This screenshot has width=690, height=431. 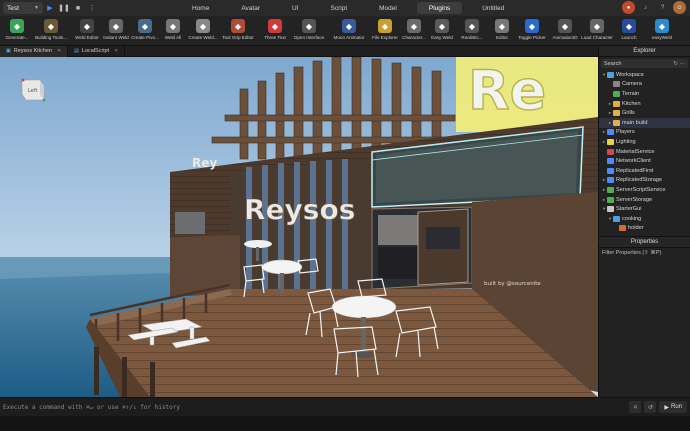 I want to click on explorer-item: ▸ ReplicatedStorage, so click(x=644, y=181).